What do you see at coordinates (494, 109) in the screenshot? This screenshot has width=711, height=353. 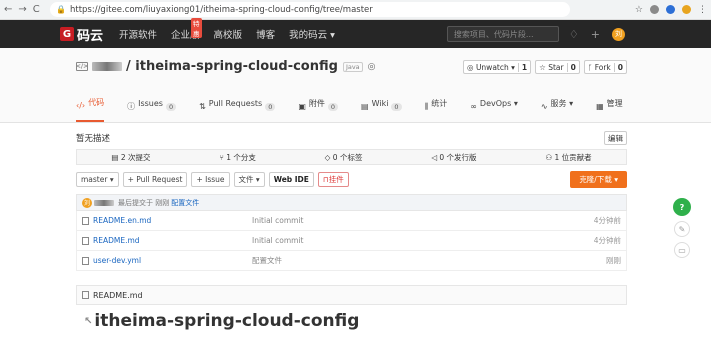 I see `tab-devops: ∞ DevOps ▾` at bounding box center [494, 109].